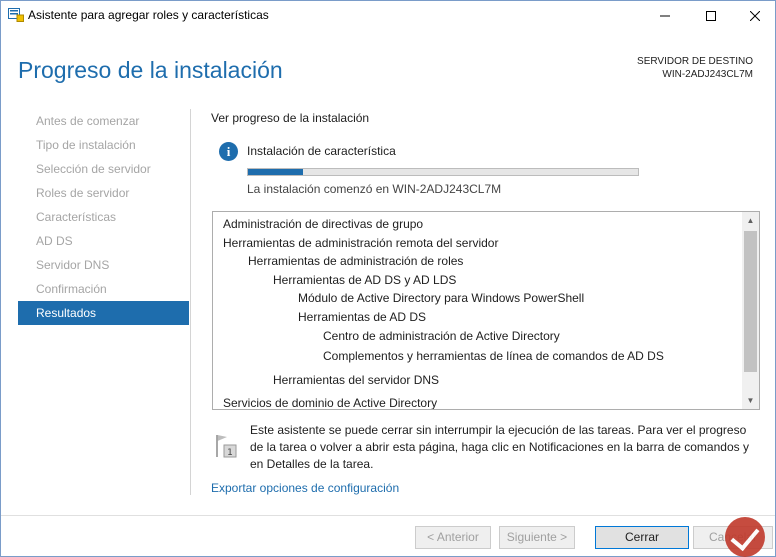 This screenshot has width=776, height=557. Describe the element at coordinates (388, 515) in the screenshot. I see `footer-divider` at that location.